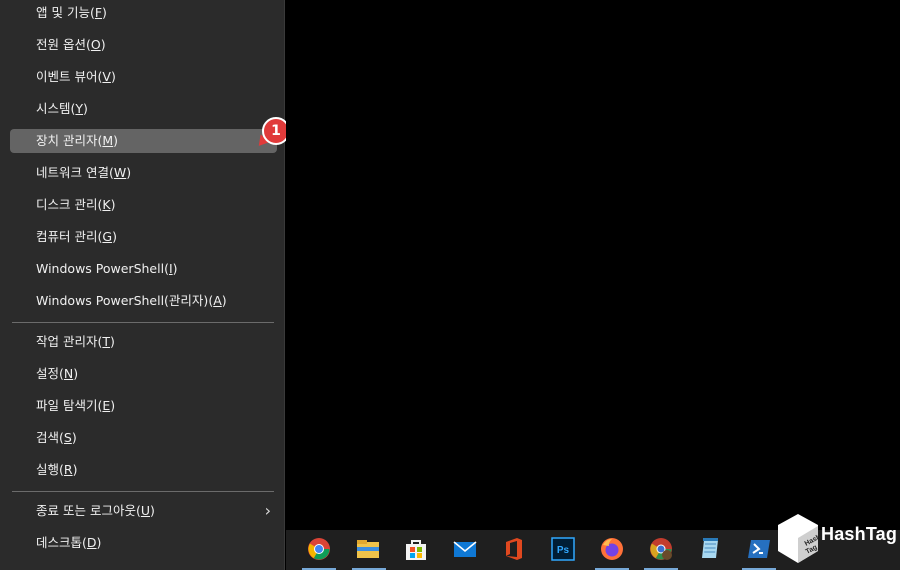  I want to click on menu-item-search: 검색(S), so click(143, 438).